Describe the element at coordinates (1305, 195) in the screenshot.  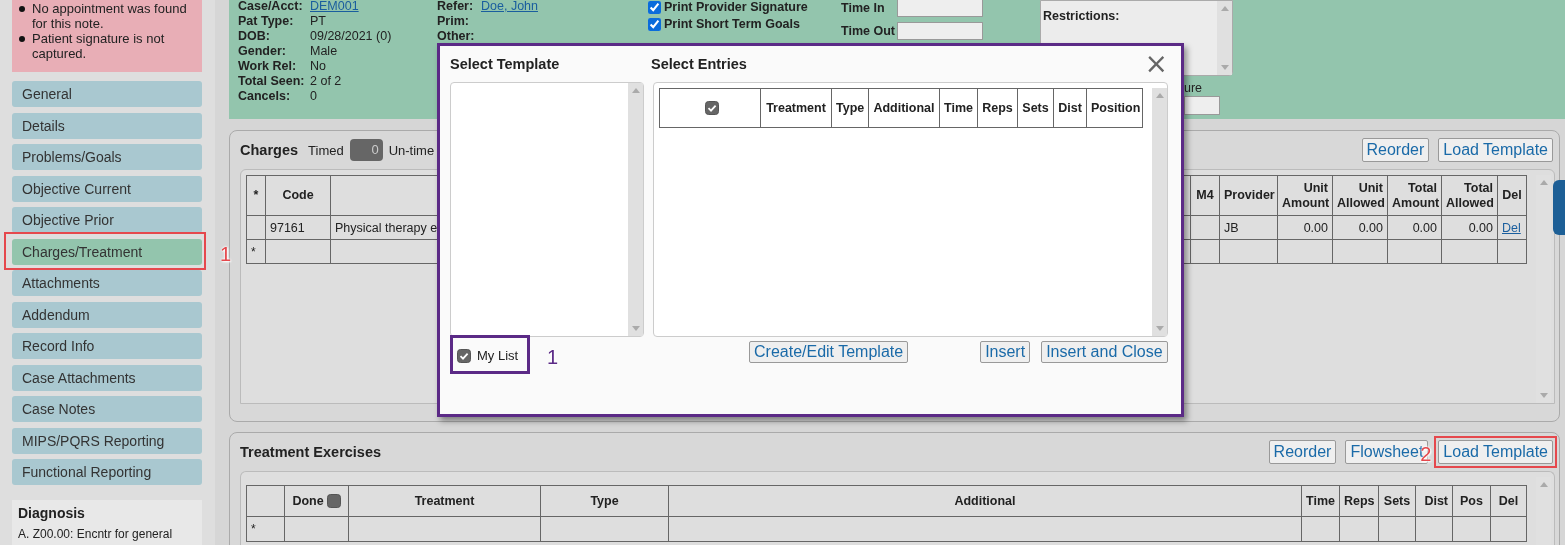
I see `column-header: Unit Amount` at that location.